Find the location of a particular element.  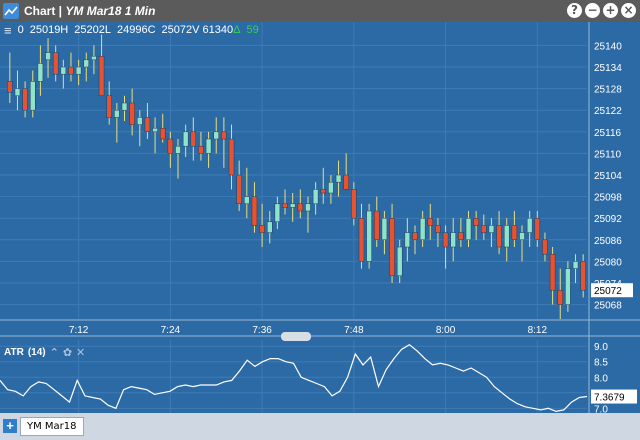

atr-series-line is located at coordinates (294, 378).